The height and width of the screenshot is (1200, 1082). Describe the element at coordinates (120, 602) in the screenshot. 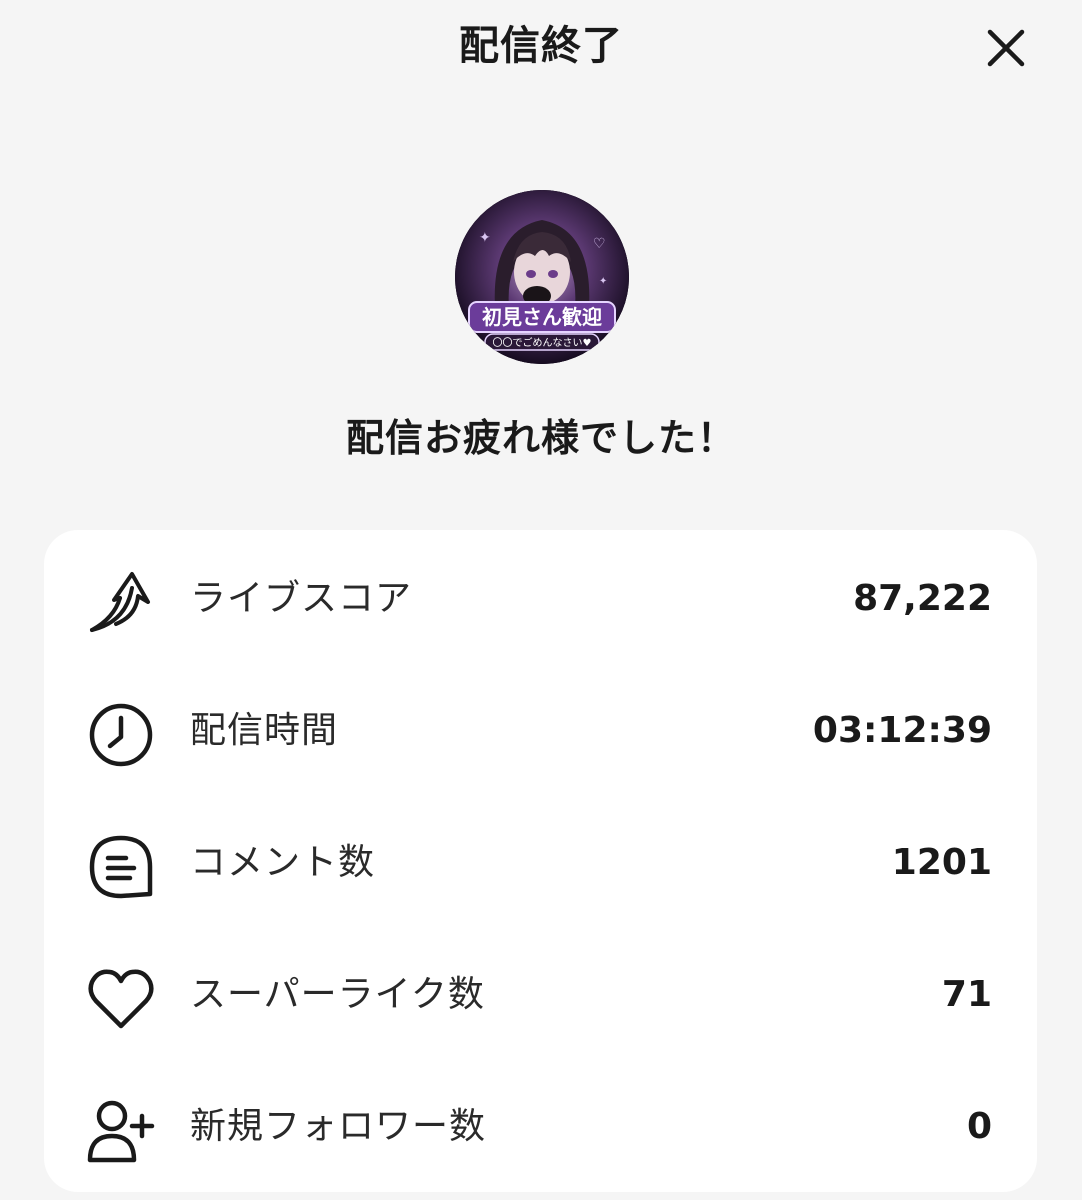

I see `arrow-up-curve-icon` at that location.